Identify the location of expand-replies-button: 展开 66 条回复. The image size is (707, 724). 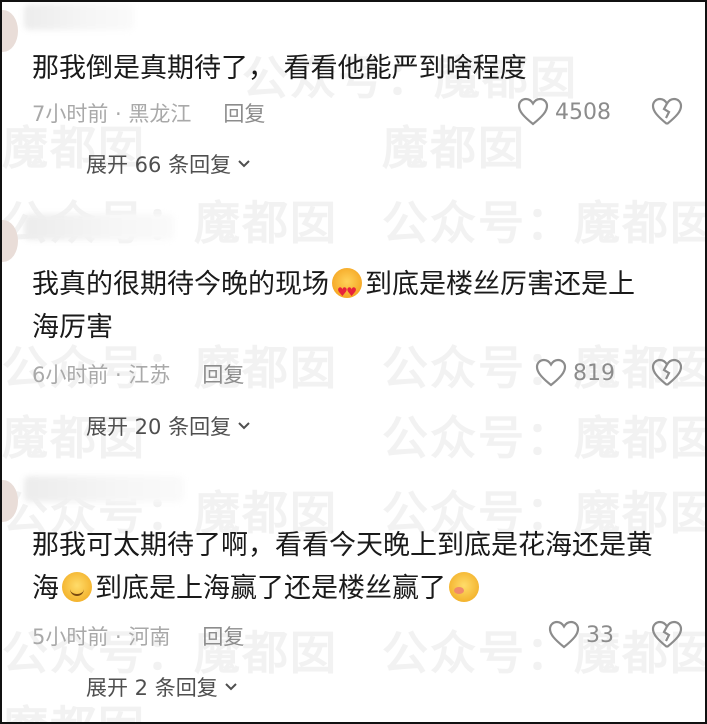
(168, 164).